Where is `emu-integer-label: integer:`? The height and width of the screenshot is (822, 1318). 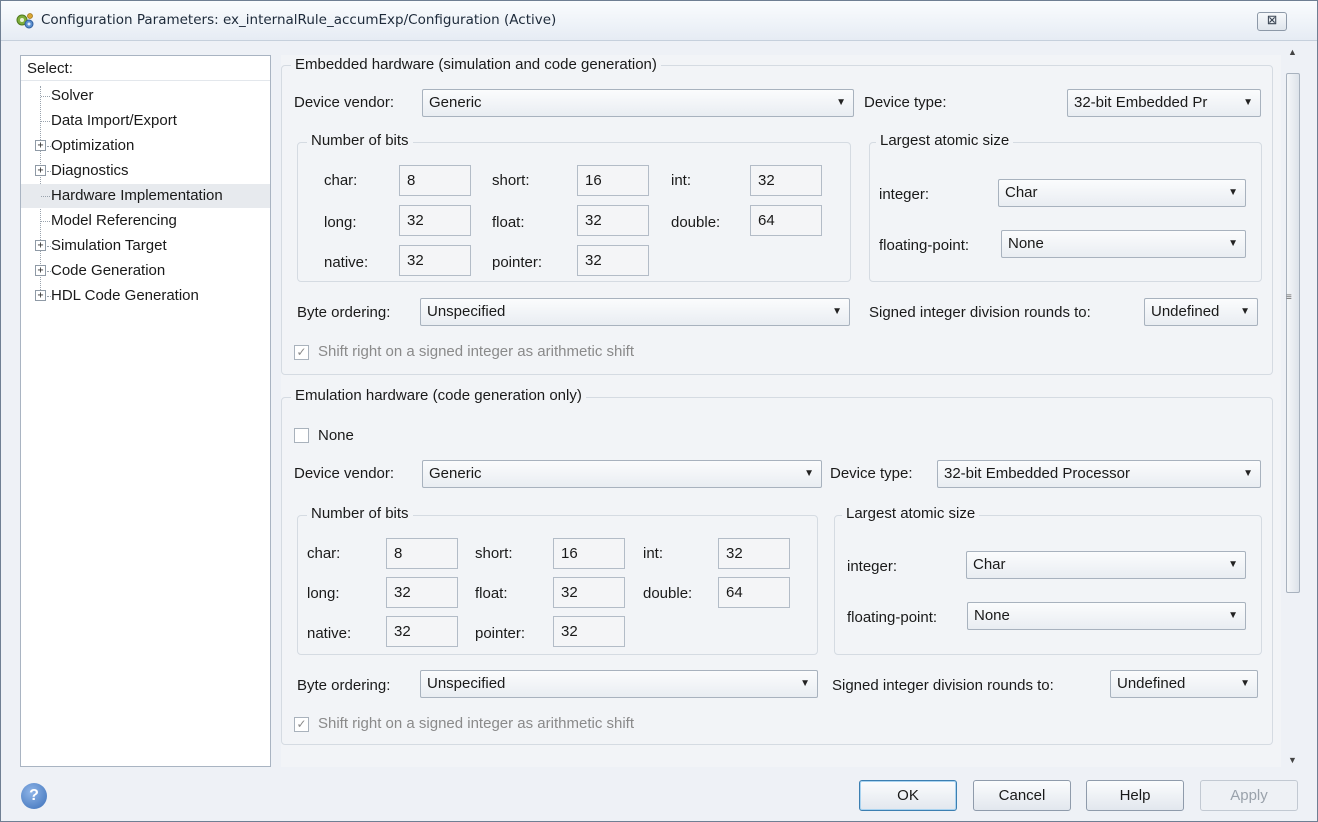
emu-integer-label: integer: is located at coordinates (872, 566).